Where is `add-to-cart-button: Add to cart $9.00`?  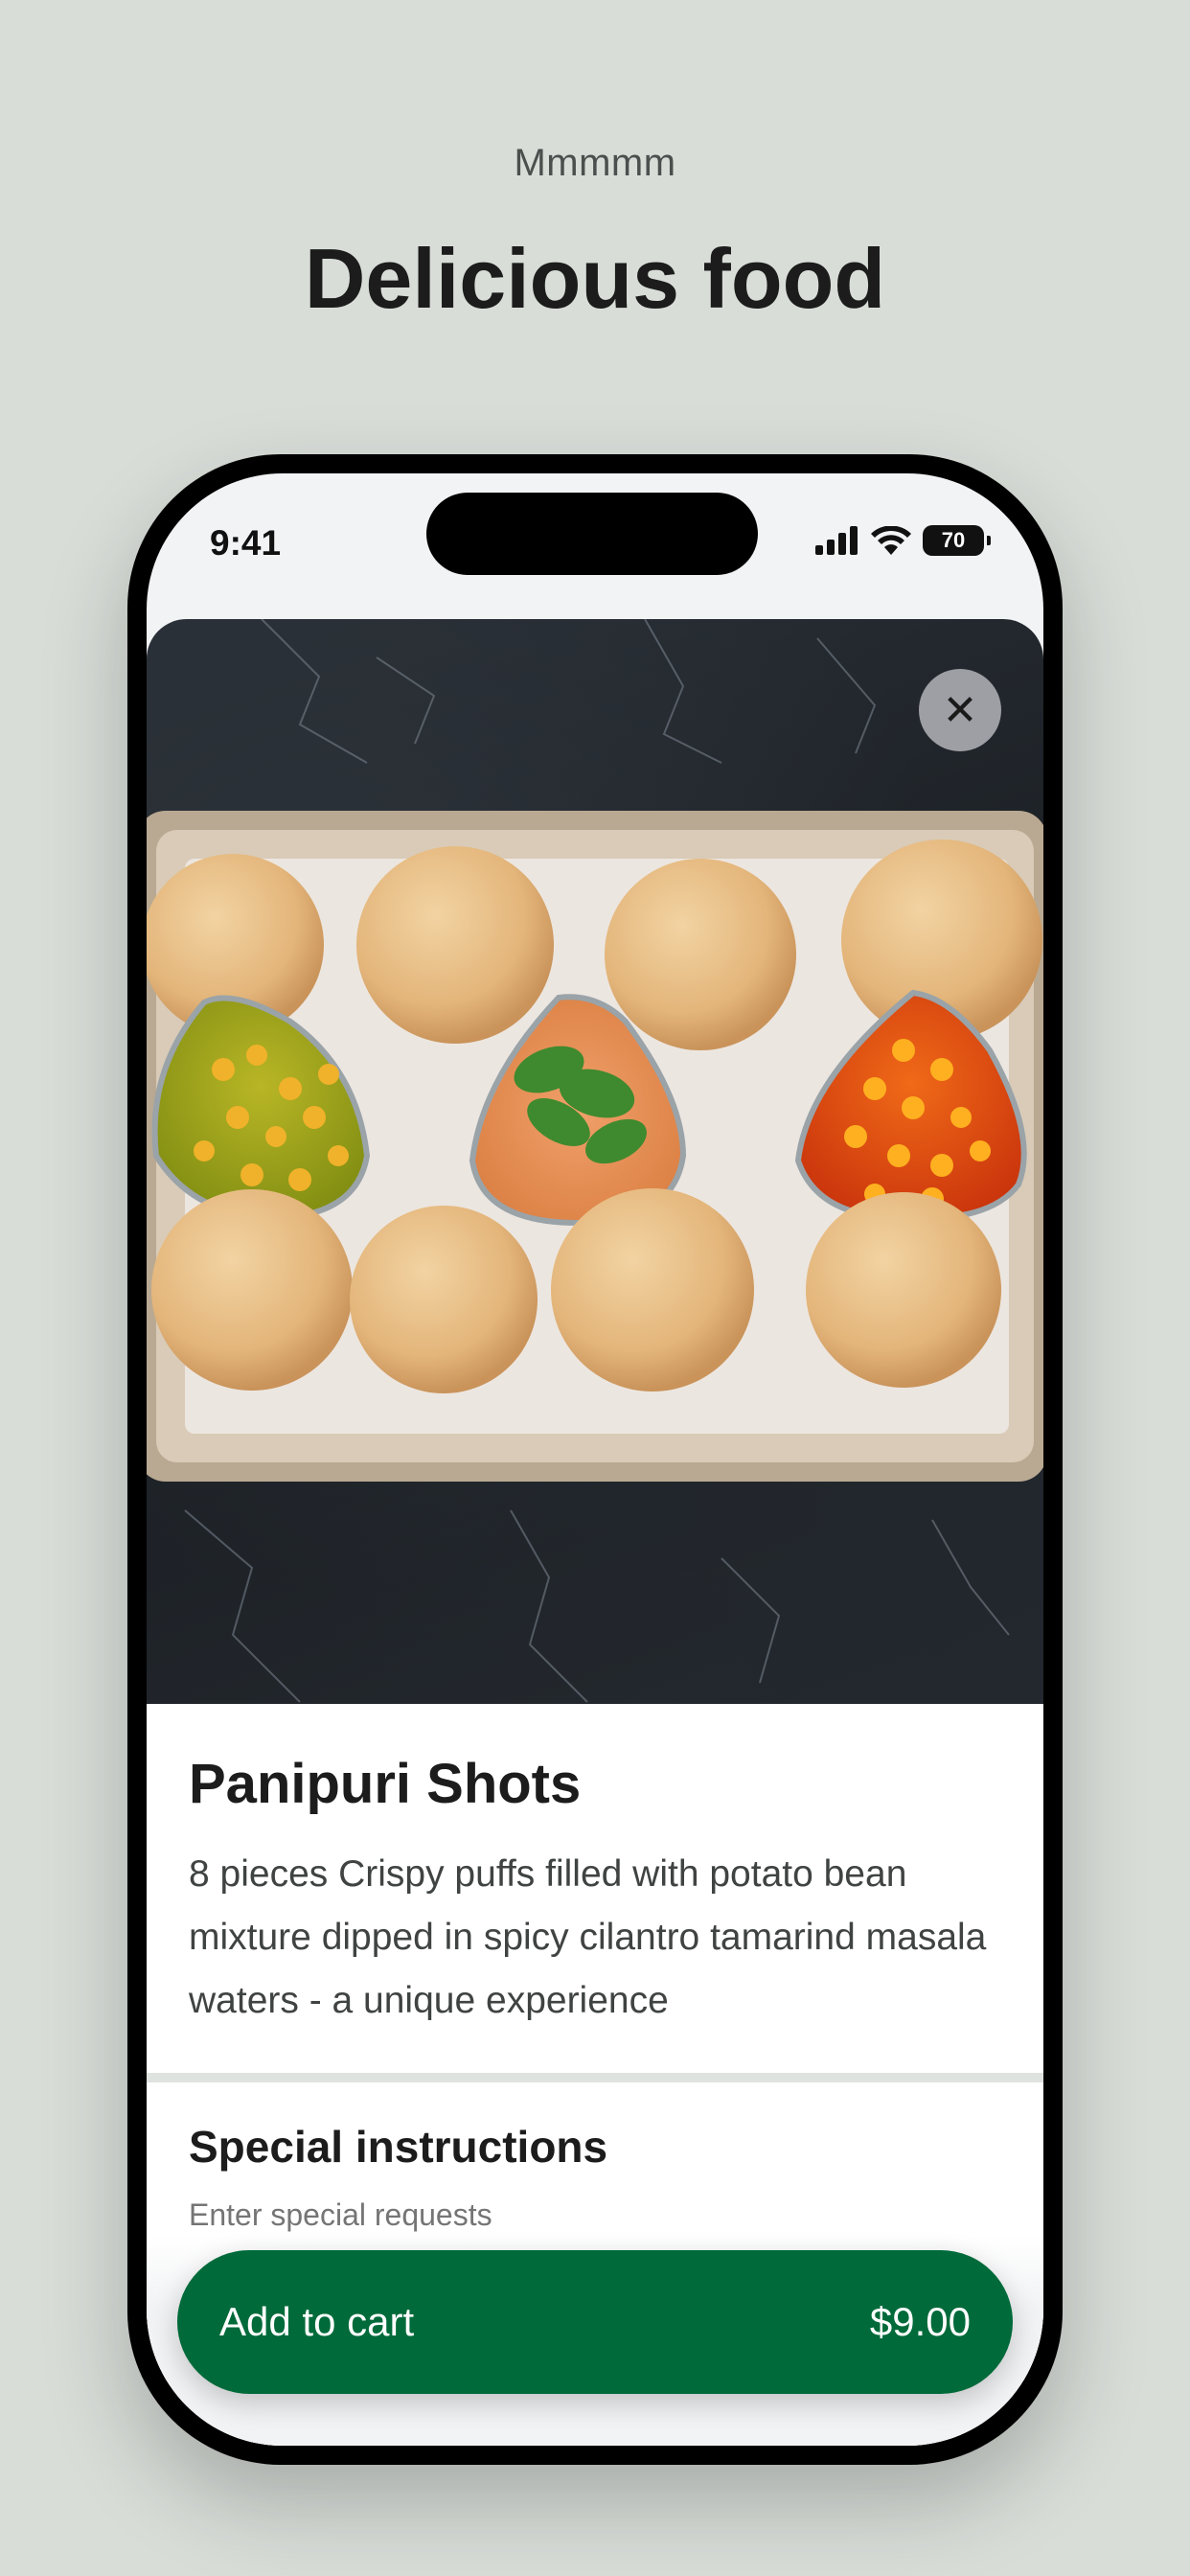 add-to-cart-button: Add to cart $9.00 is located at coordinates (595, 2322).